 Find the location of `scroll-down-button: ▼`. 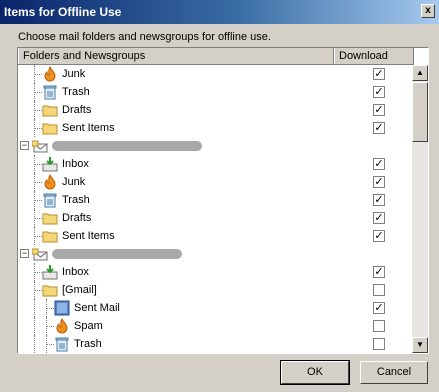

scroll-down-button: ▼ is located at coordinates (420, 345).